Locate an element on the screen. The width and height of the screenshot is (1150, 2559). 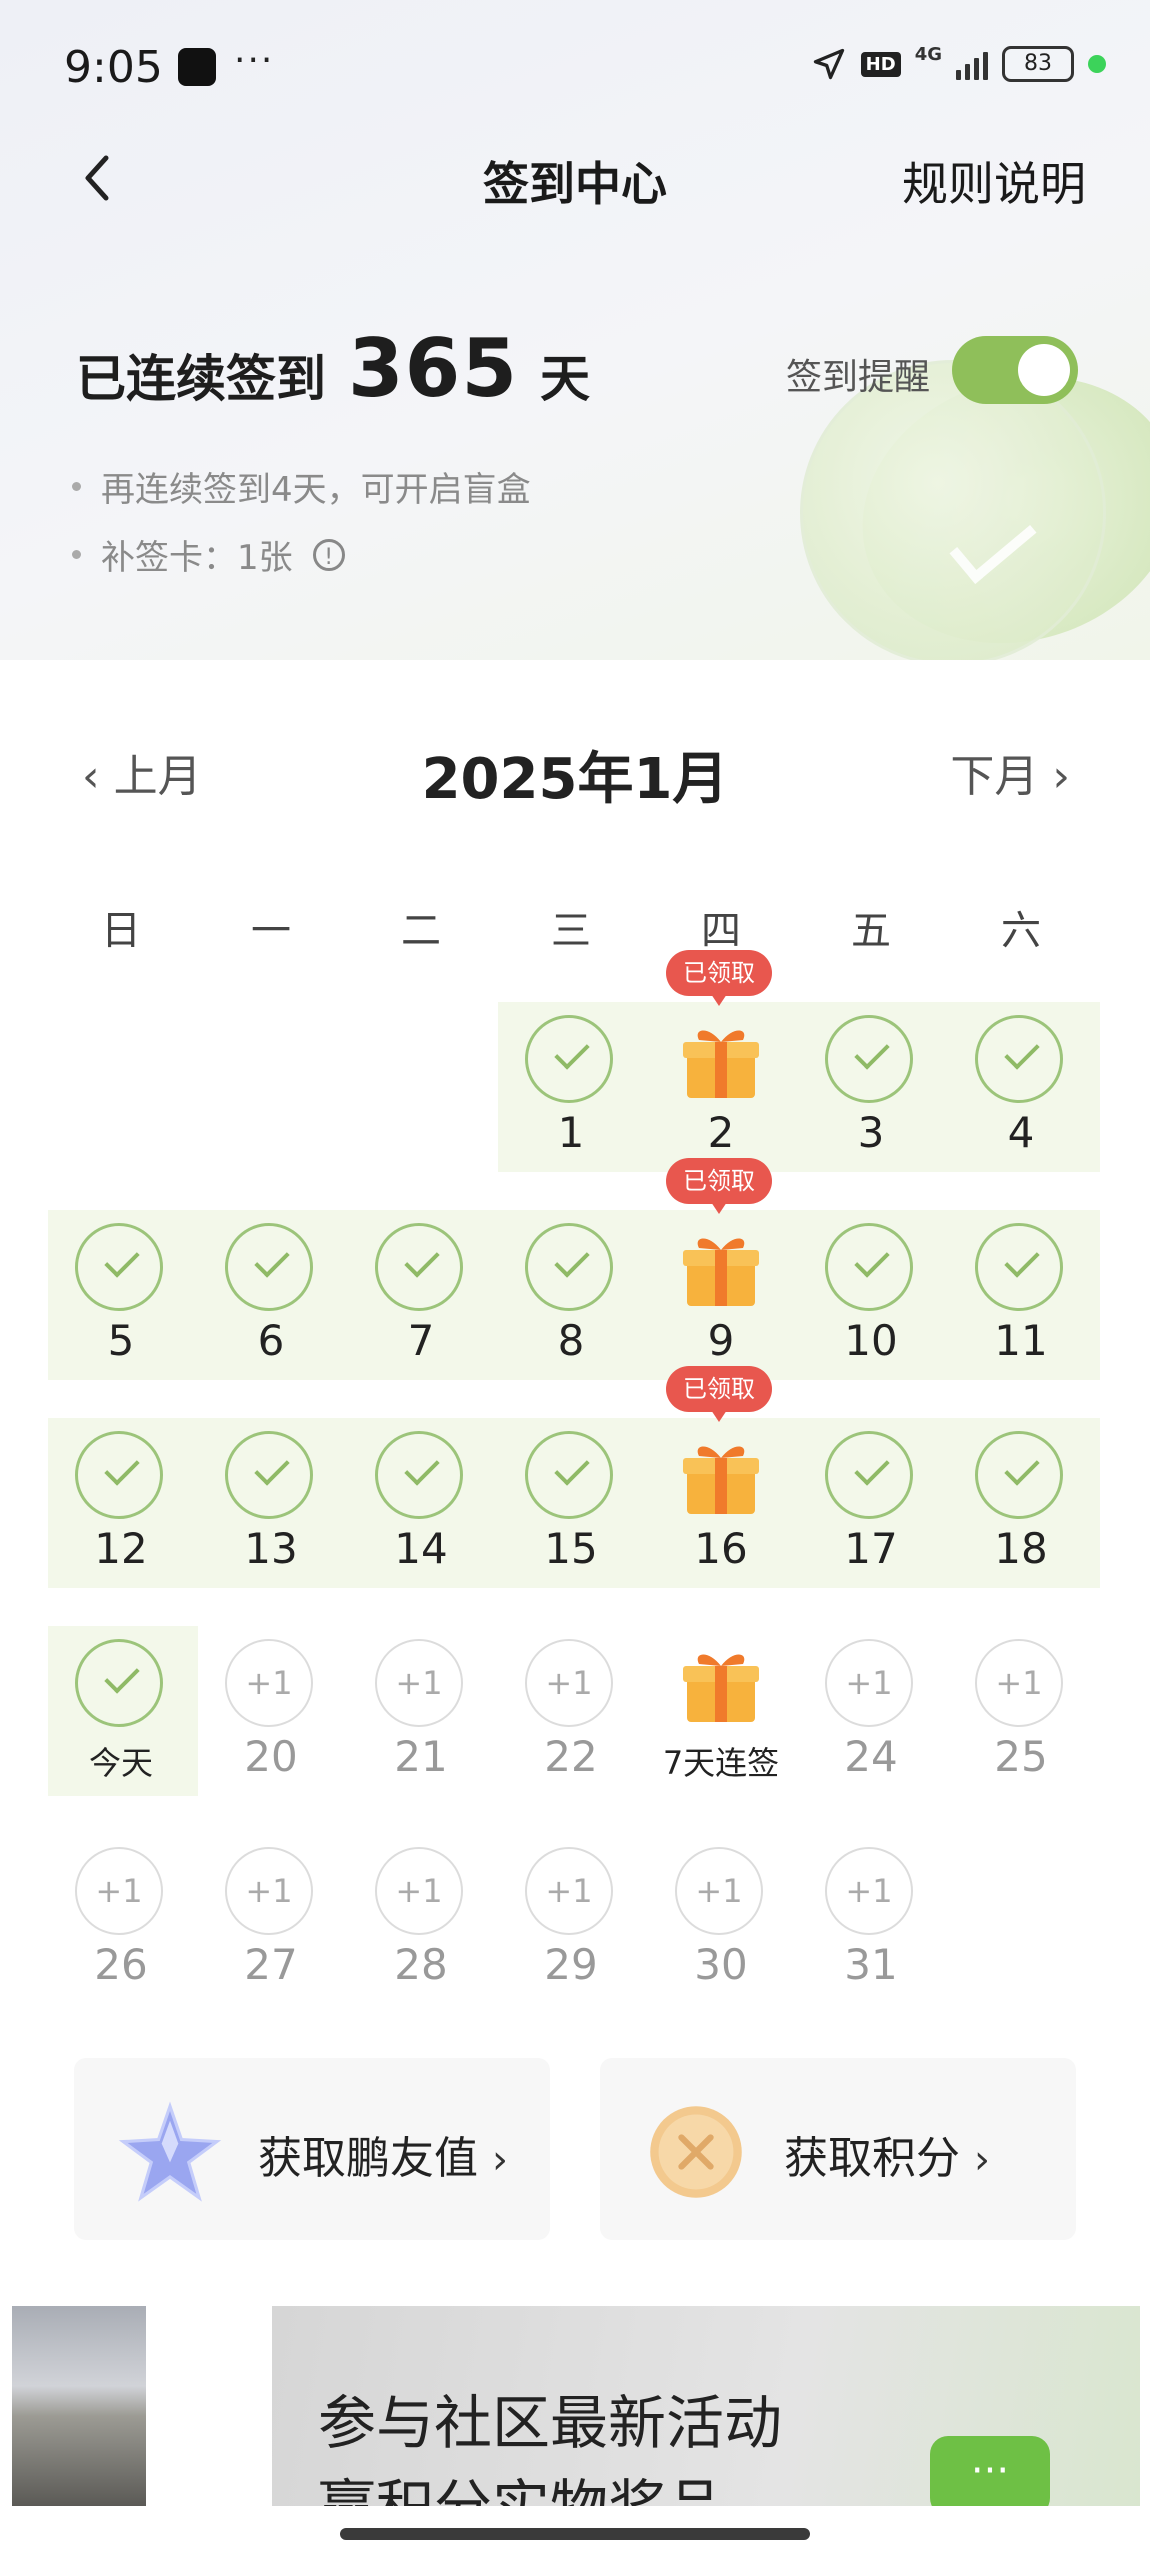
calendar-day: 8 is located at coordinates (571, 1308).